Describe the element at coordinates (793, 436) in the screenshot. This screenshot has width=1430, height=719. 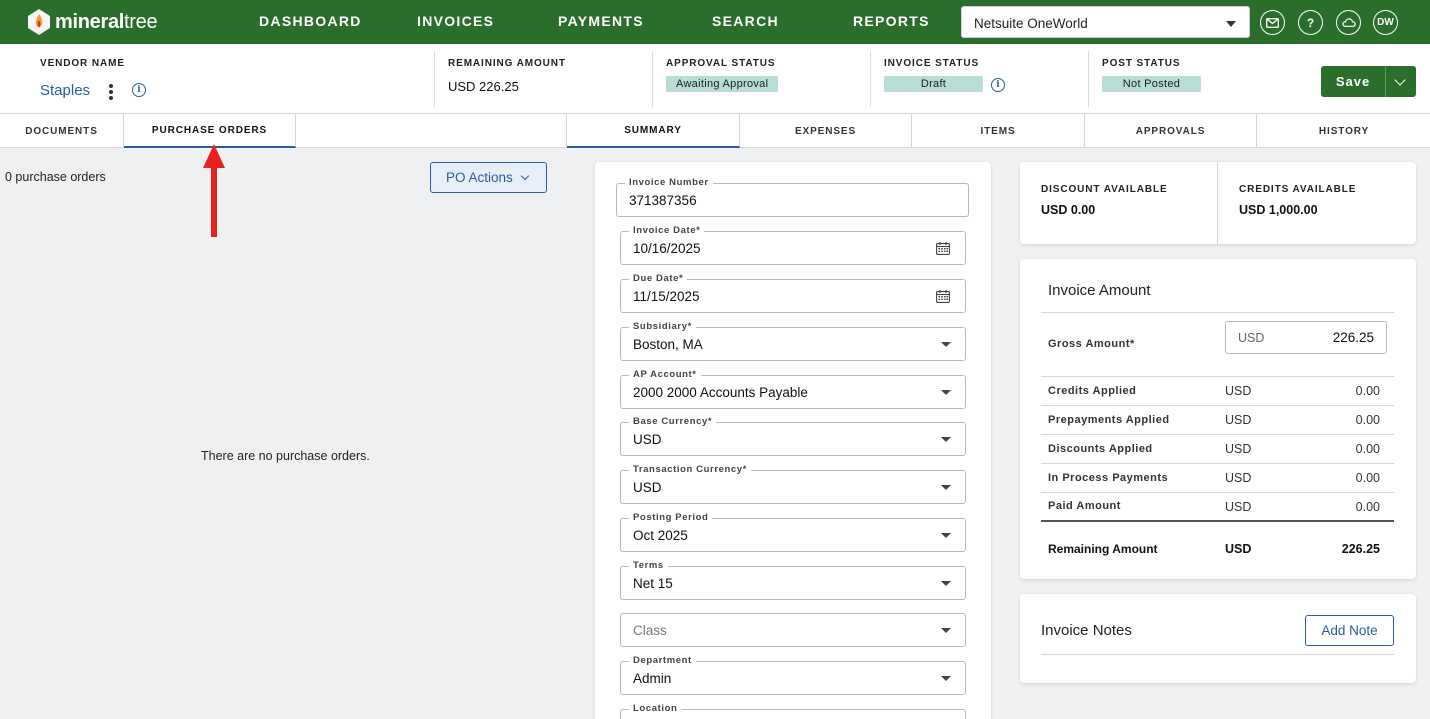
I see `base-currency-select: Base Currency* USD` at that location.